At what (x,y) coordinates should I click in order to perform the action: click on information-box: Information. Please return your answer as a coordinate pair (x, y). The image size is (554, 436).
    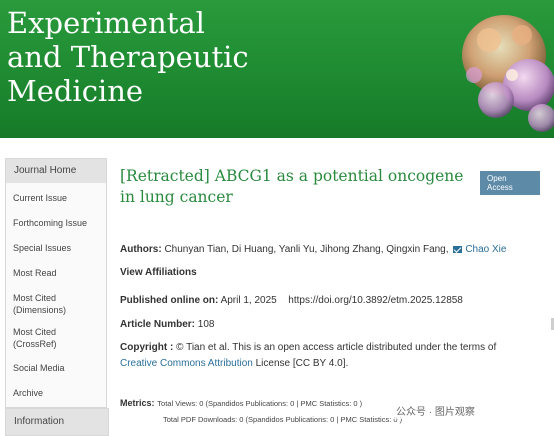
    Looking at the image, I should click on (57, 422).